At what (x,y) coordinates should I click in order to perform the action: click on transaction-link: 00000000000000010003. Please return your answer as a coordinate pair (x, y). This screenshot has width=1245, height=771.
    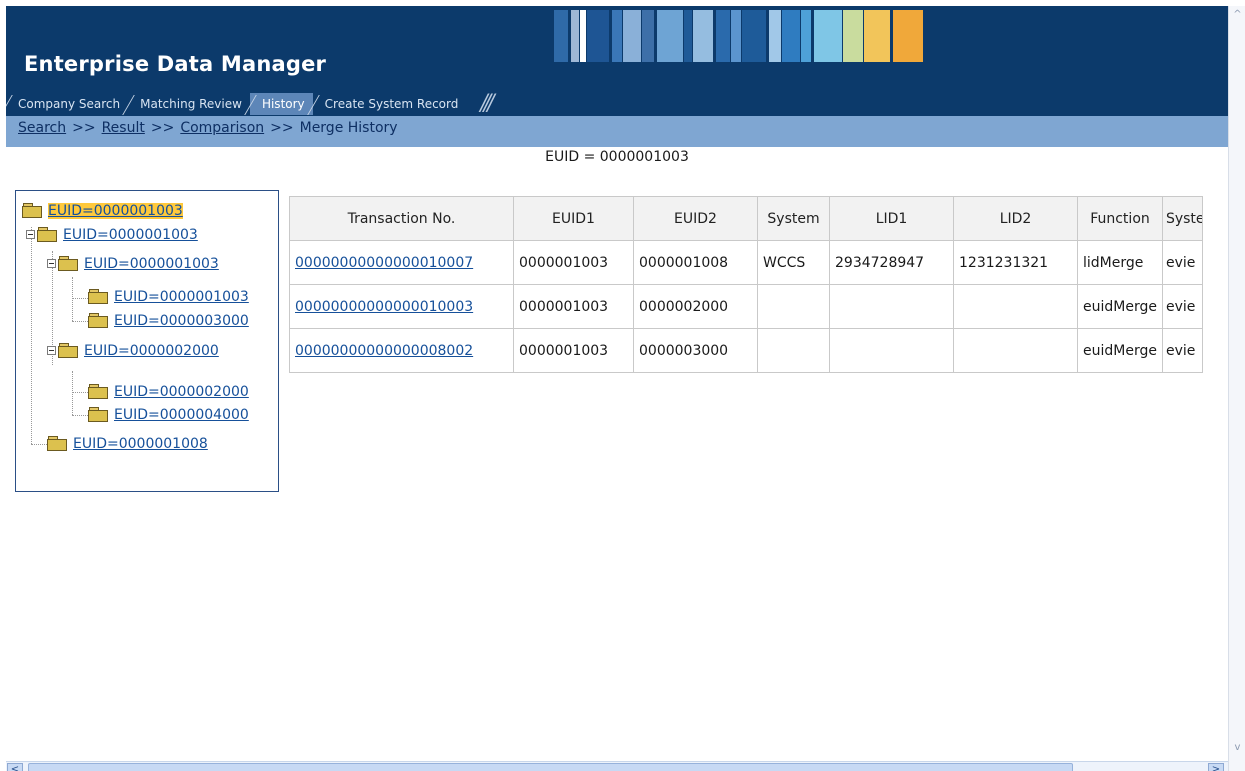
    Looking at the image, I should click on (384, 307).